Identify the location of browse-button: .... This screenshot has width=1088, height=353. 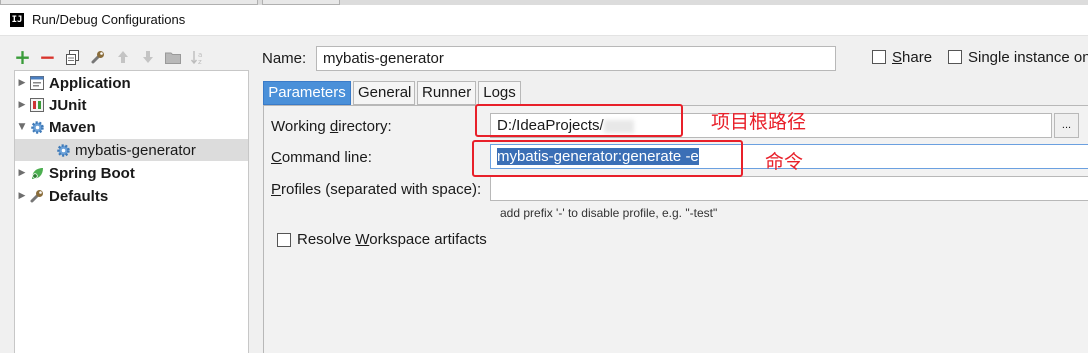
(1066, 125).